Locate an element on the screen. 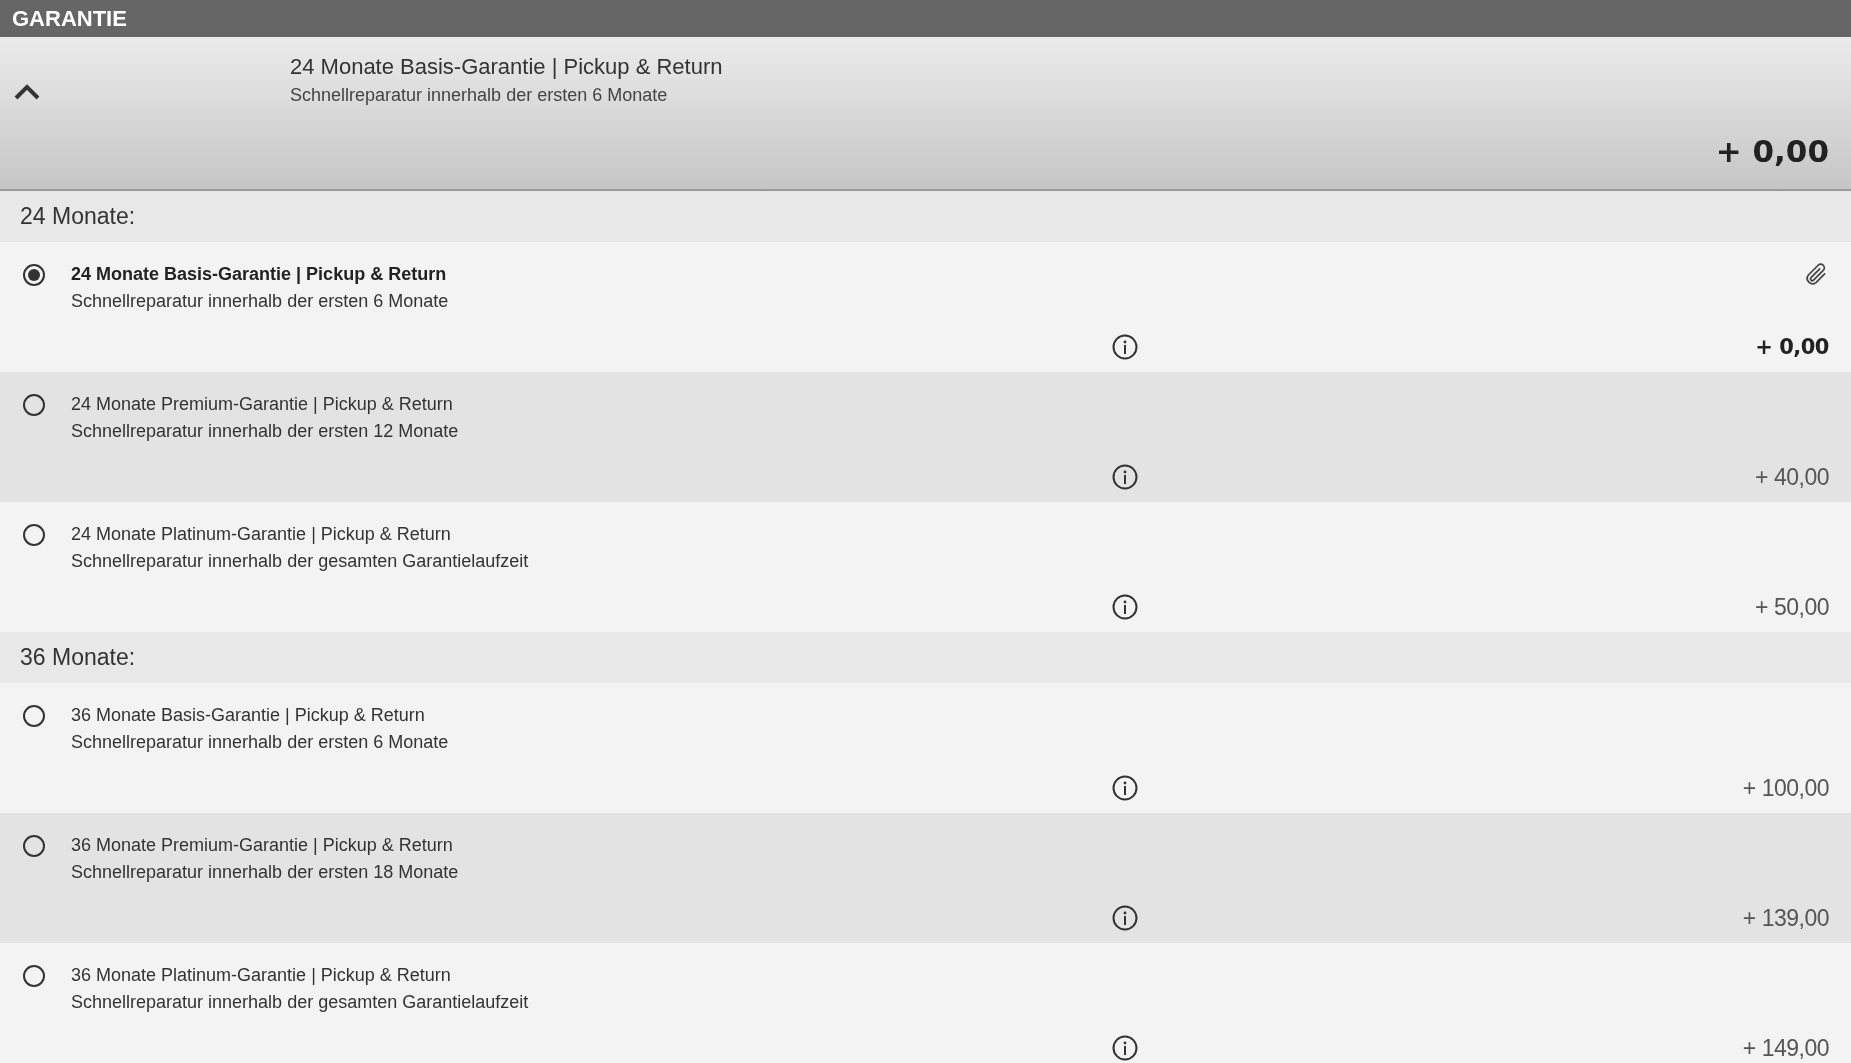 Image resolution: width=1851 pixels, height=1063 pixels. option-title: 36 Monate Platinum-Garantie | Pickup & Return is located at coordinates (261, 975).